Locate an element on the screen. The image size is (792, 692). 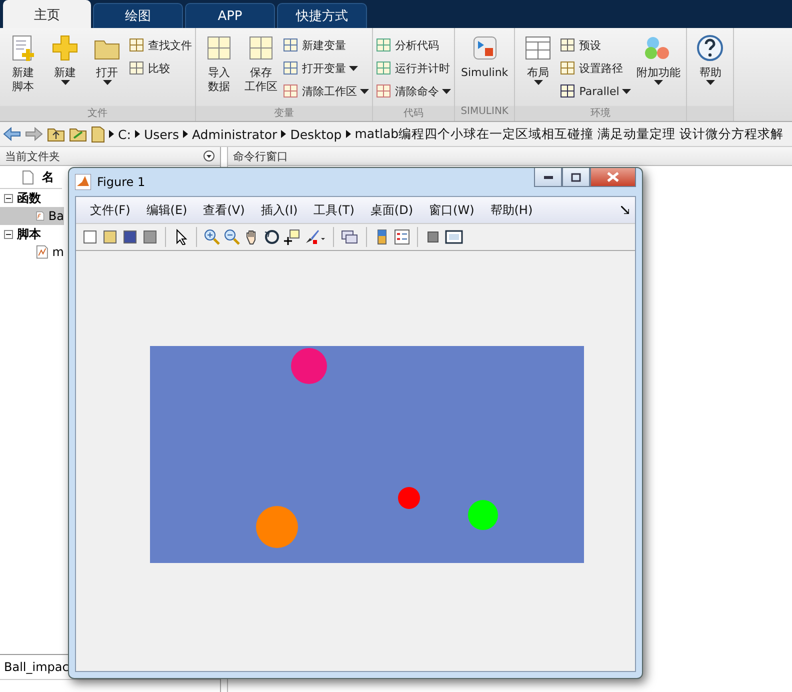
close-icon is located at coordinates (613, 177).